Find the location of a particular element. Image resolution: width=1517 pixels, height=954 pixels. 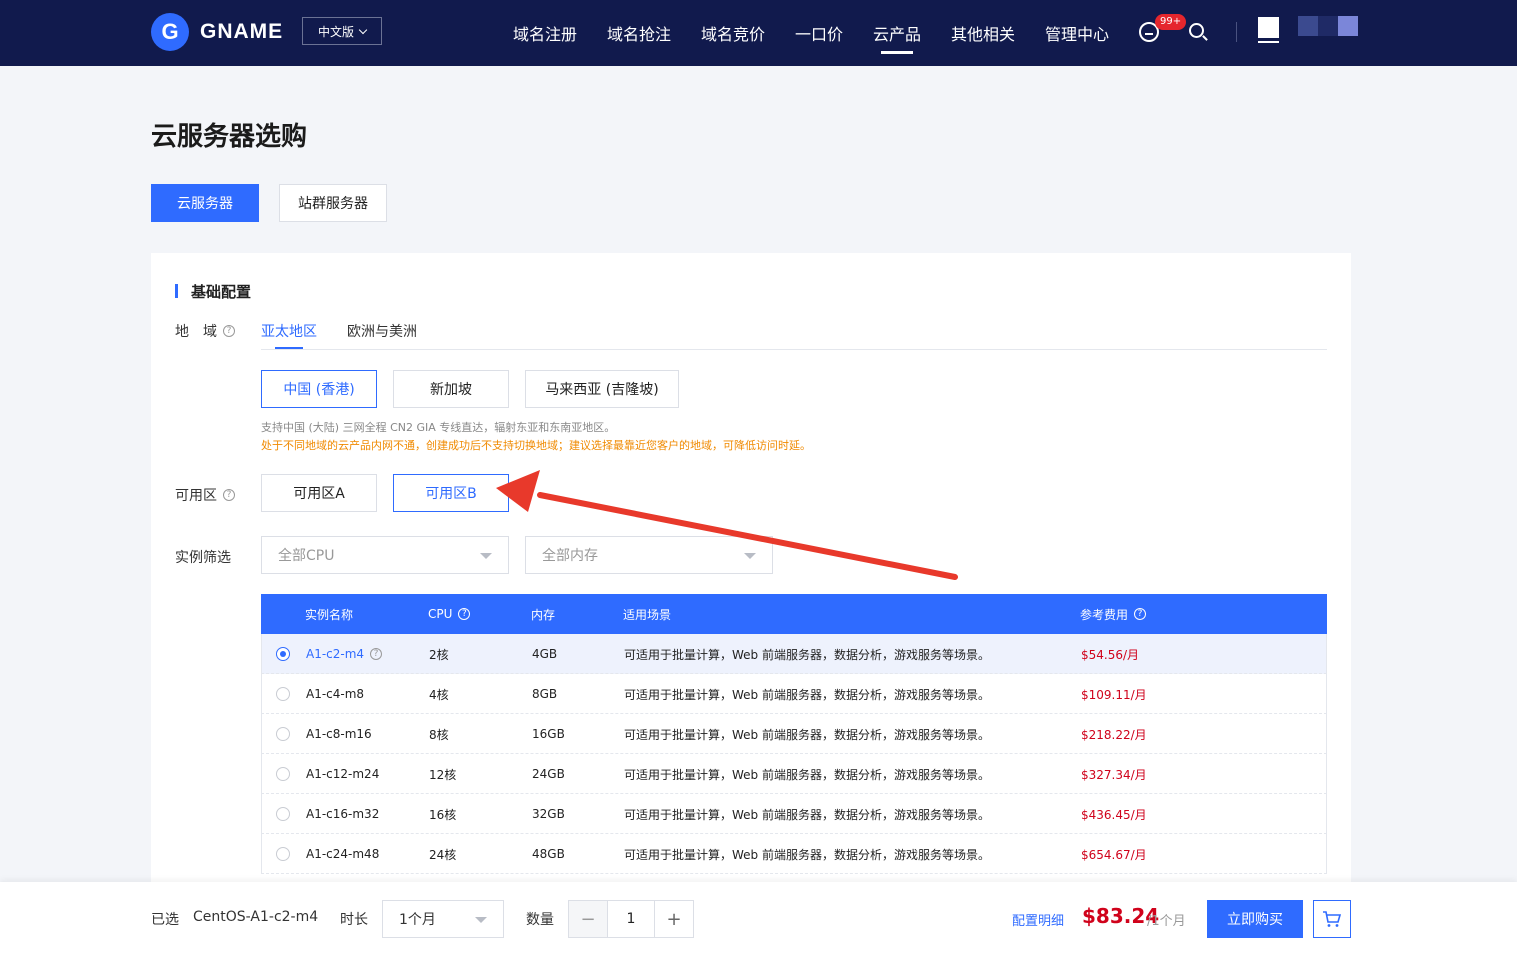

quantity-stepper: − 1 + is located at coordinates (631, 919).